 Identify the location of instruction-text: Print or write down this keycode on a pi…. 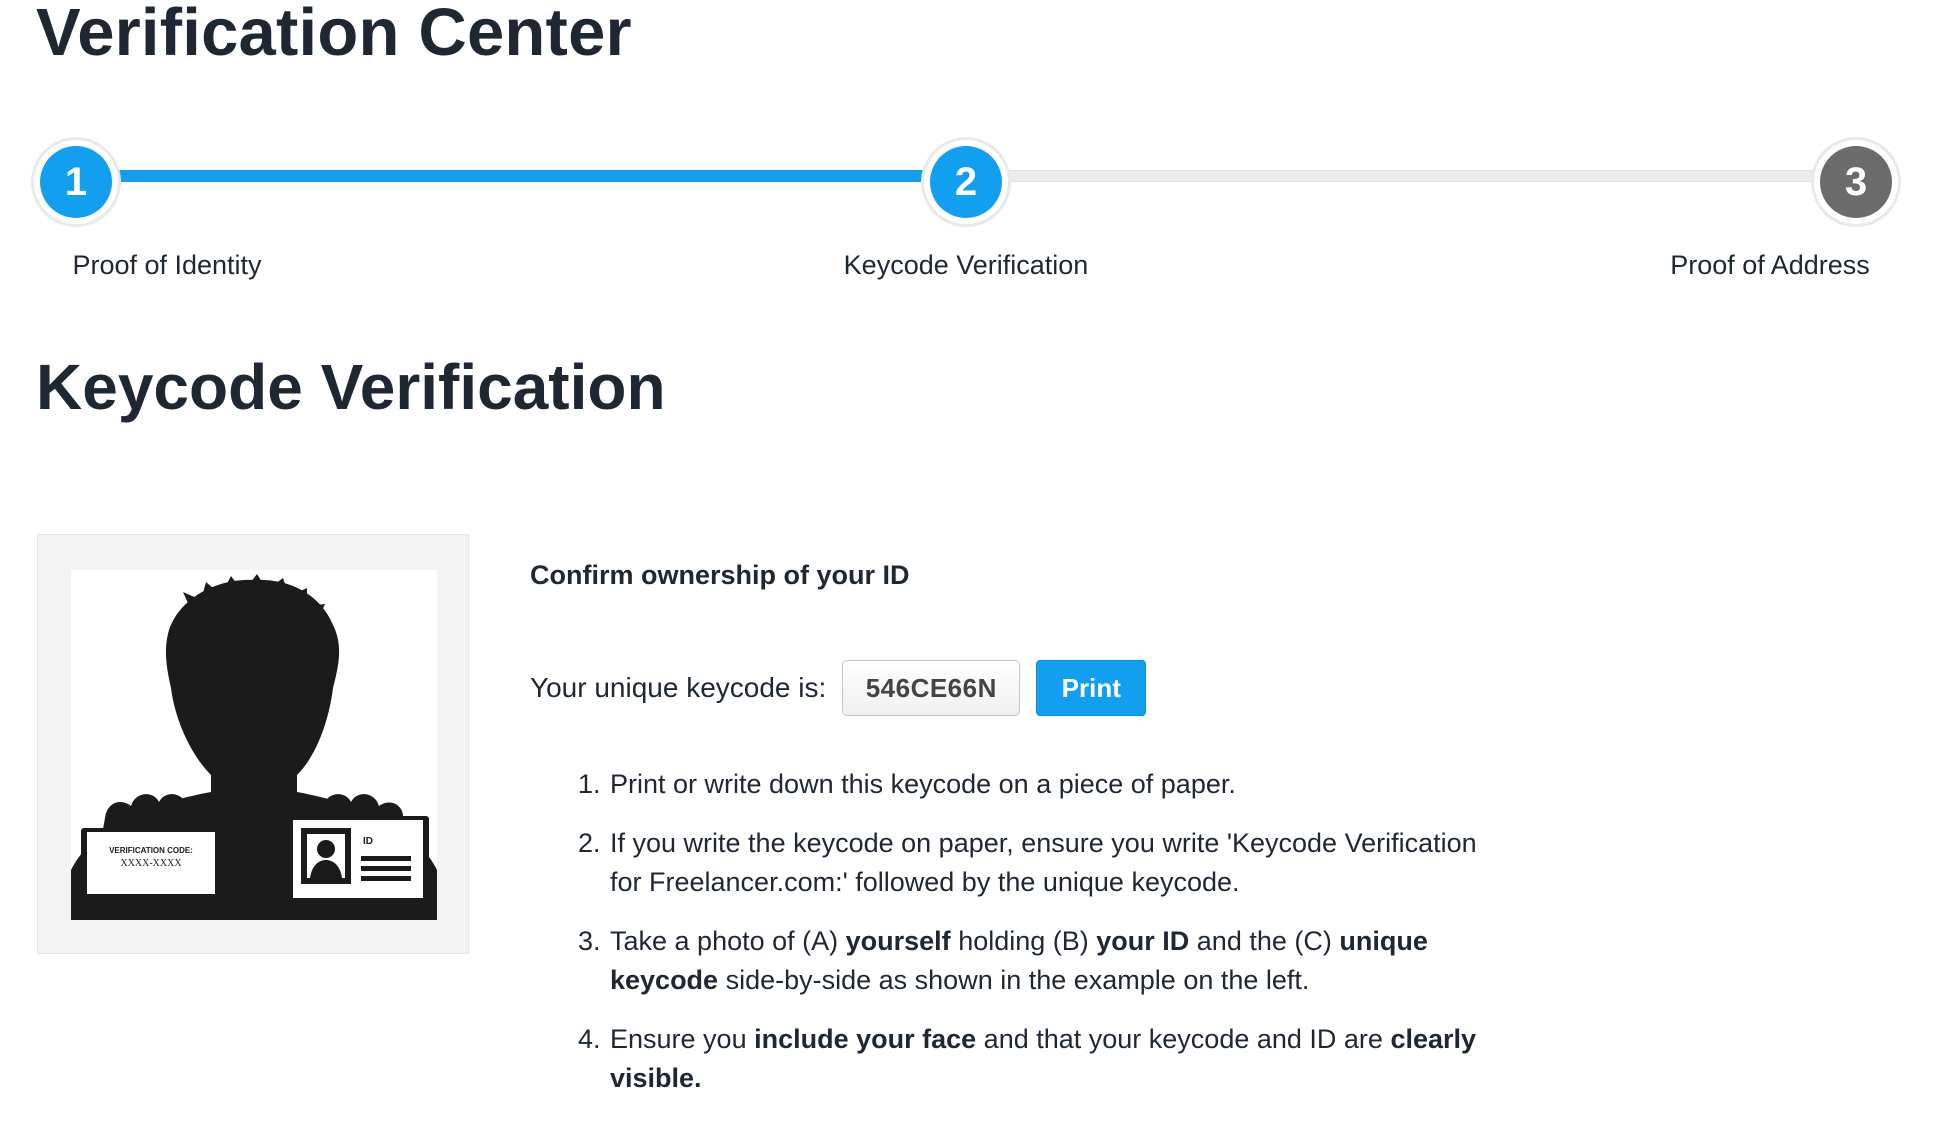
(923, 784).